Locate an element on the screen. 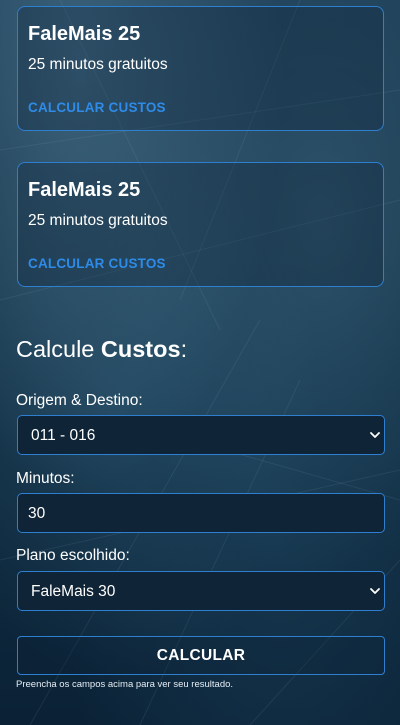 This screenshot has width=400, height=725. calculate-button-label: CALCULAR is located at coordinates (201, 655).